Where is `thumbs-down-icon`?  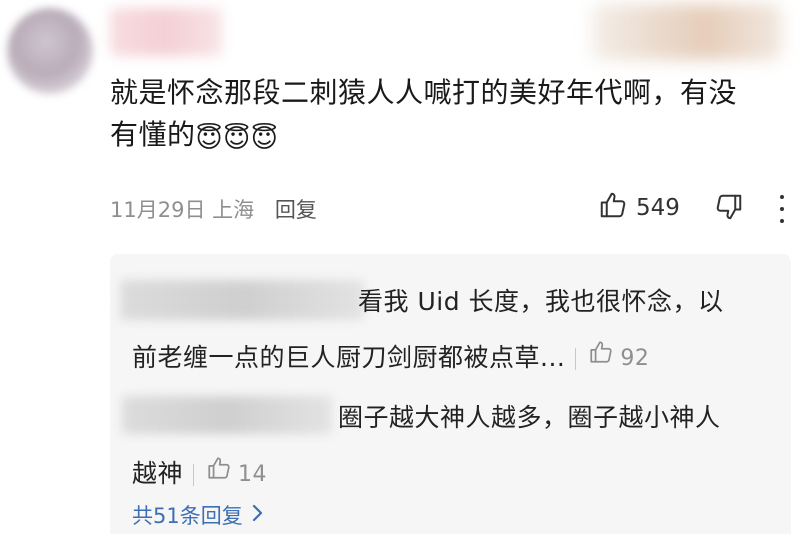
thumbs-down-icon is located at coordinates (729, 210).